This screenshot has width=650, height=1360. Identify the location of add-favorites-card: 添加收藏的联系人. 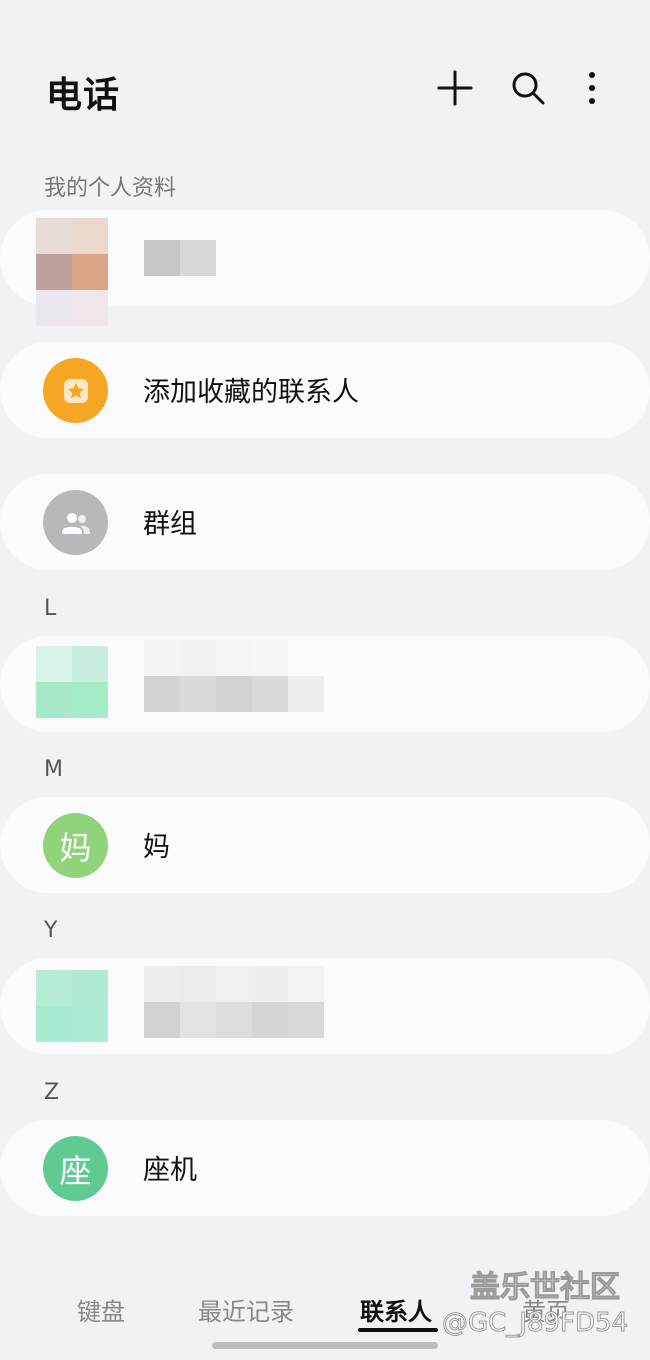
(325, 390).